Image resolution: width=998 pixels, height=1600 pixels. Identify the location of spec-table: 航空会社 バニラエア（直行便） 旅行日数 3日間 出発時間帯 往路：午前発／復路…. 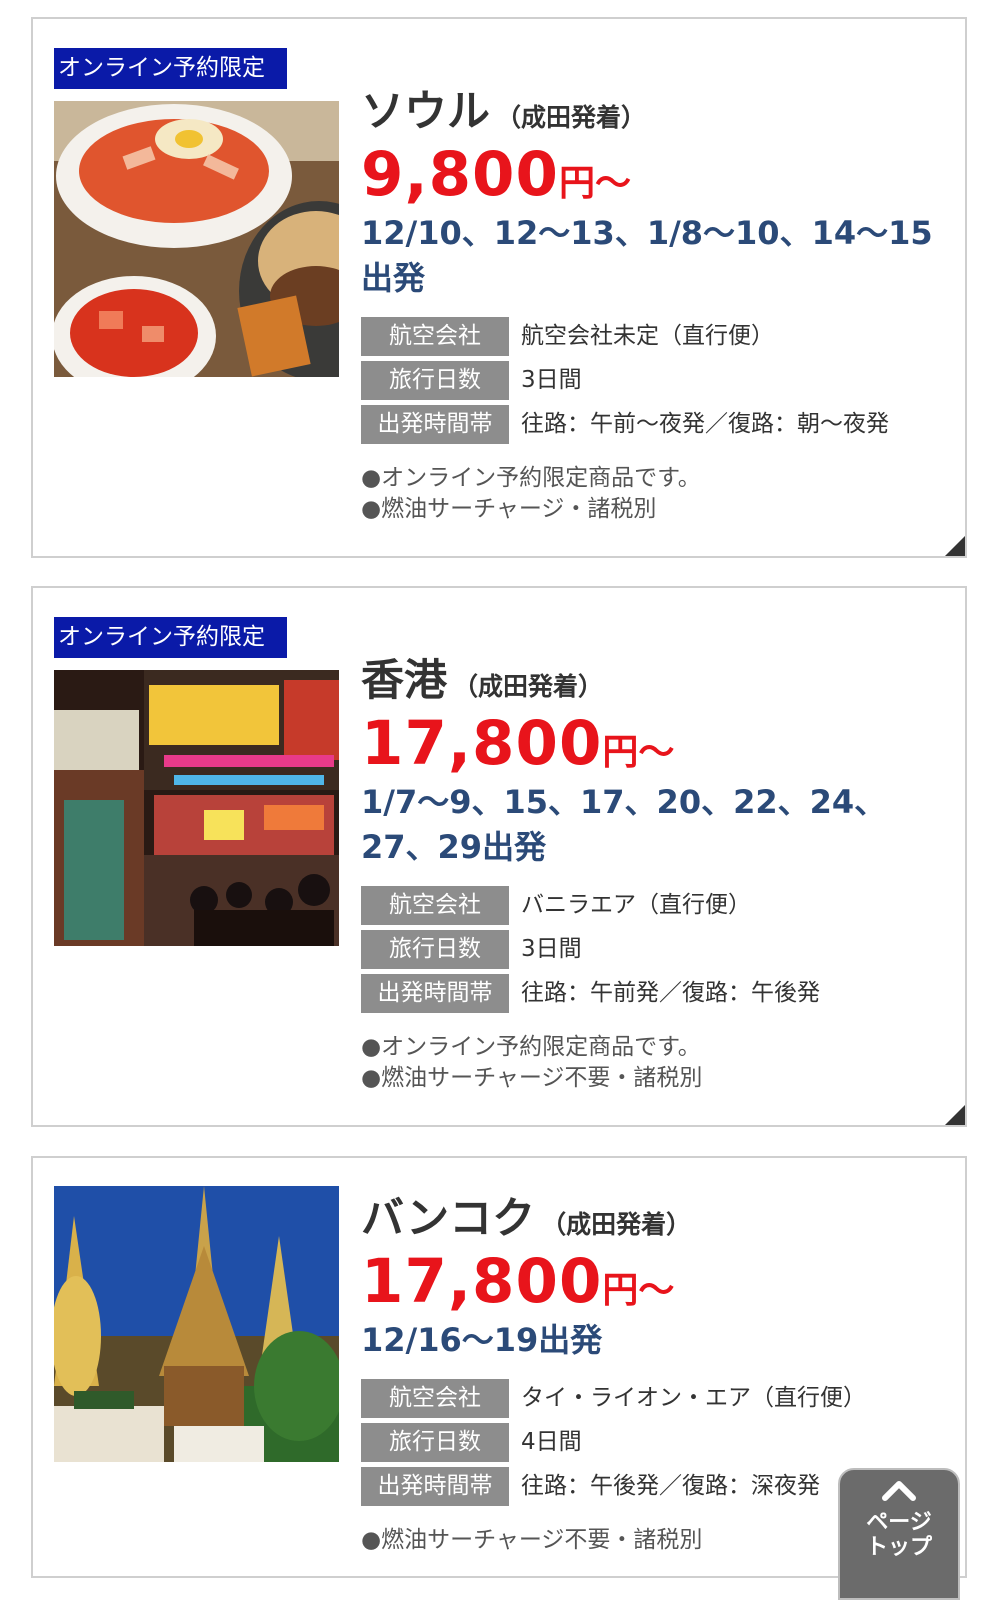
(654, 952).